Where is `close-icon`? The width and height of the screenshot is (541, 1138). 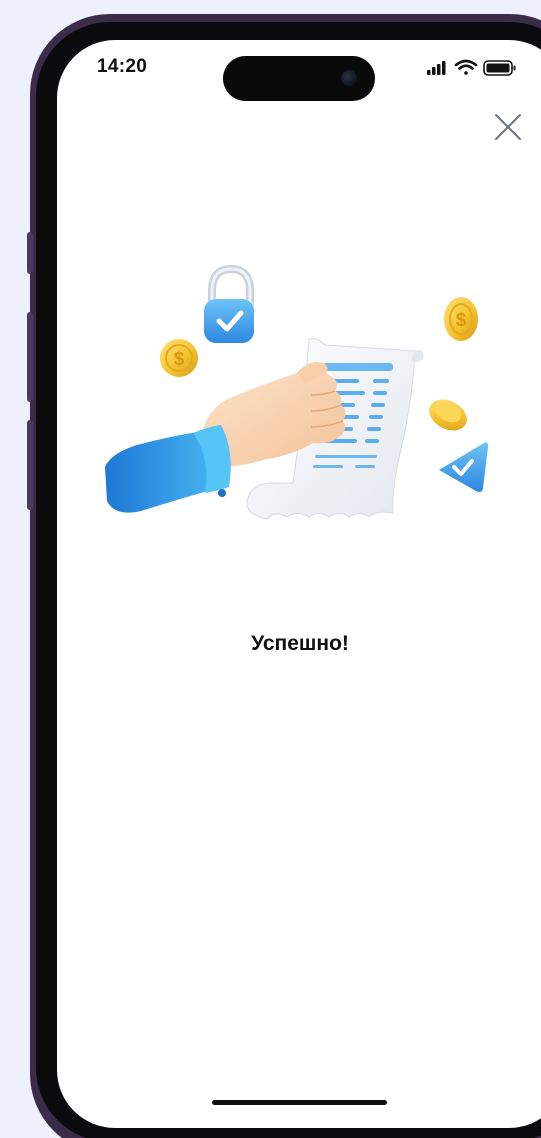 close-icon is located at coordinates (508, 127).